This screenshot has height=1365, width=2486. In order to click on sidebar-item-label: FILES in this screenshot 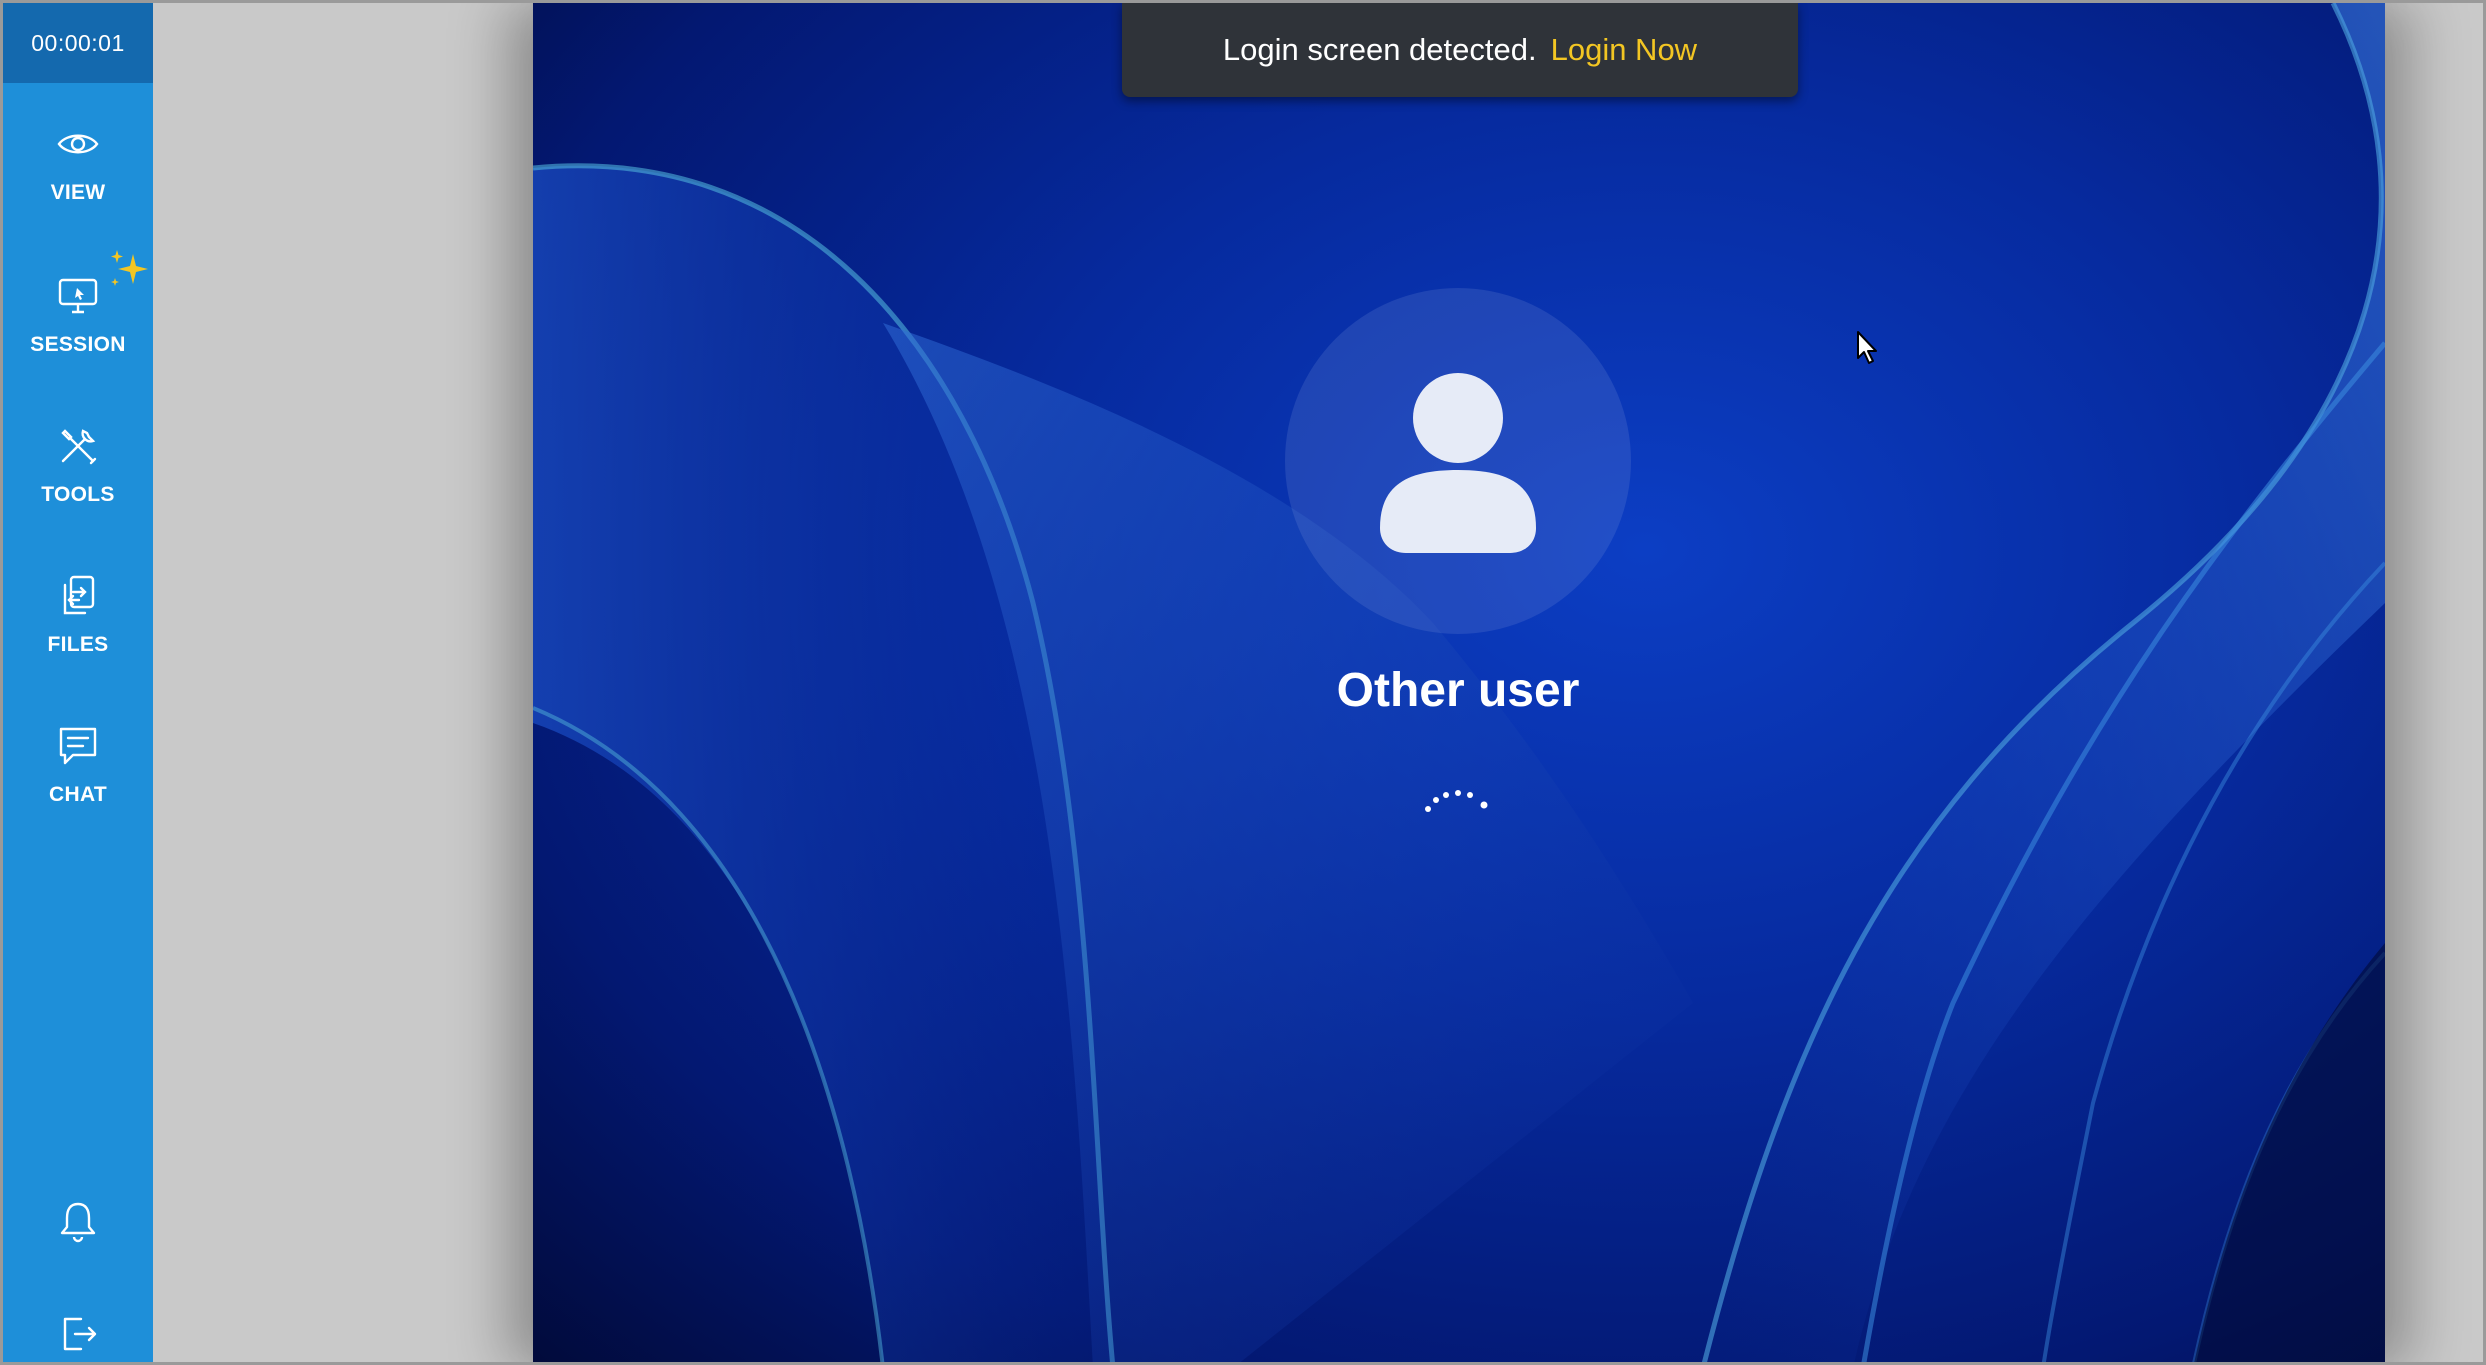, I will do `click(78, 644)`.